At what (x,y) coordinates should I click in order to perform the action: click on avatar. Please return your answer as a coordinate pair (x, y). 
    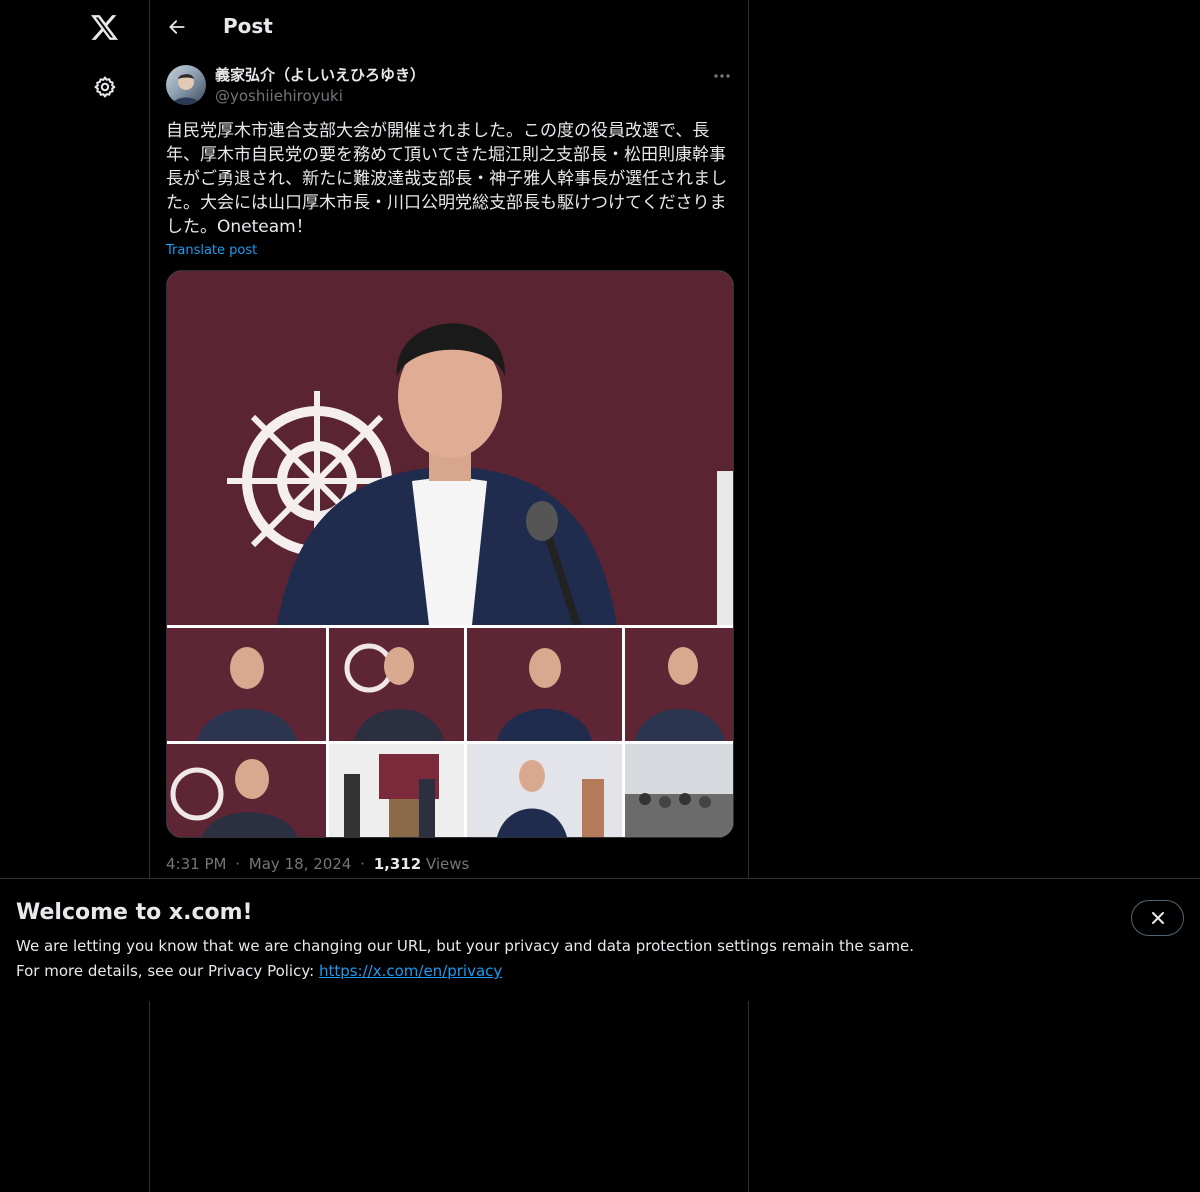
    Looking at the image, I should click on (186, 85).